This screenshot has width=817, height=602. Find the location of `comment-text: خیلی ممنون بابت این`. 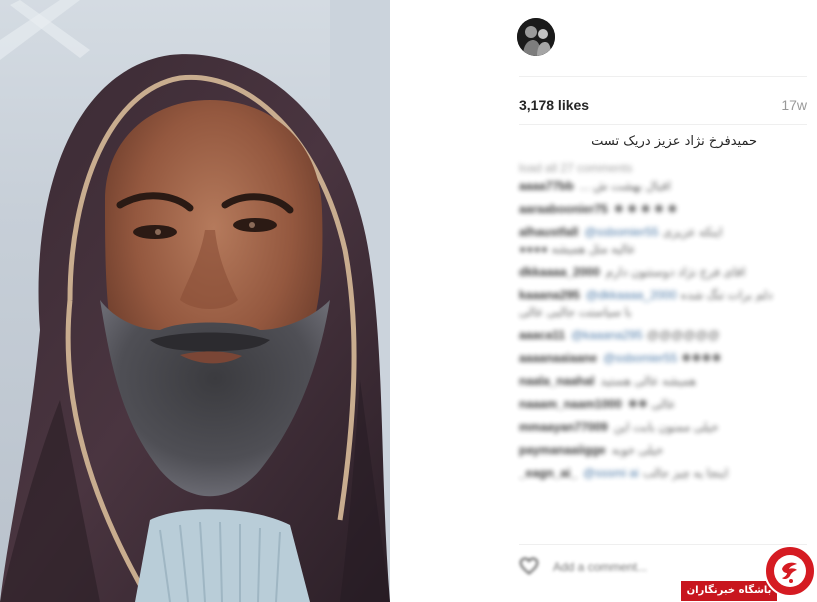

comment-text: خیلی ممنون بابت این is located at coordinates (666, 427).